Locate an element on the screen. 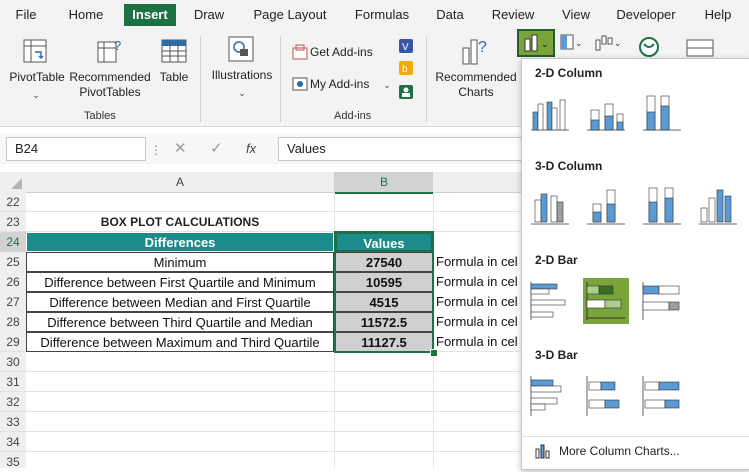 The height and width of the screenshot is (472, 749). pivottable-button: PivotTable is located at coordinates (37, 77).